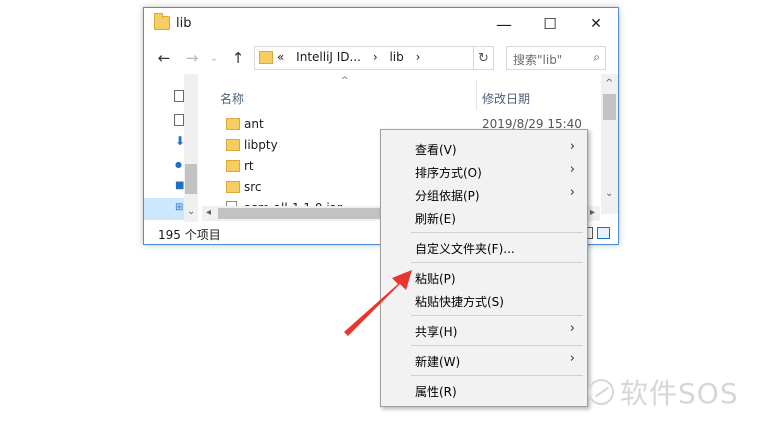 Image resolution: width=780 pixels, height=422 pixels. What do you see at coordinates (192, 58) in the screenshot?
I see `forward-button: →` at bounding box center [192, 58].